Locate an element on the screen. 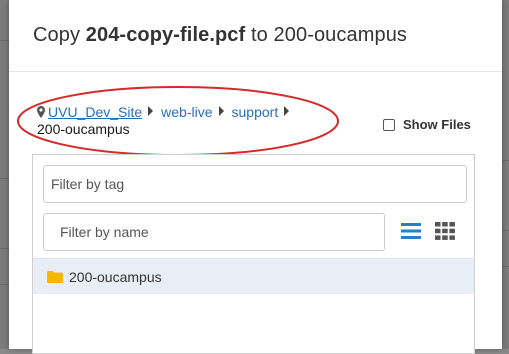 This screenshot has height=354, width=509. title-destination: 200-oucampus is located at coordinates (340, 35).